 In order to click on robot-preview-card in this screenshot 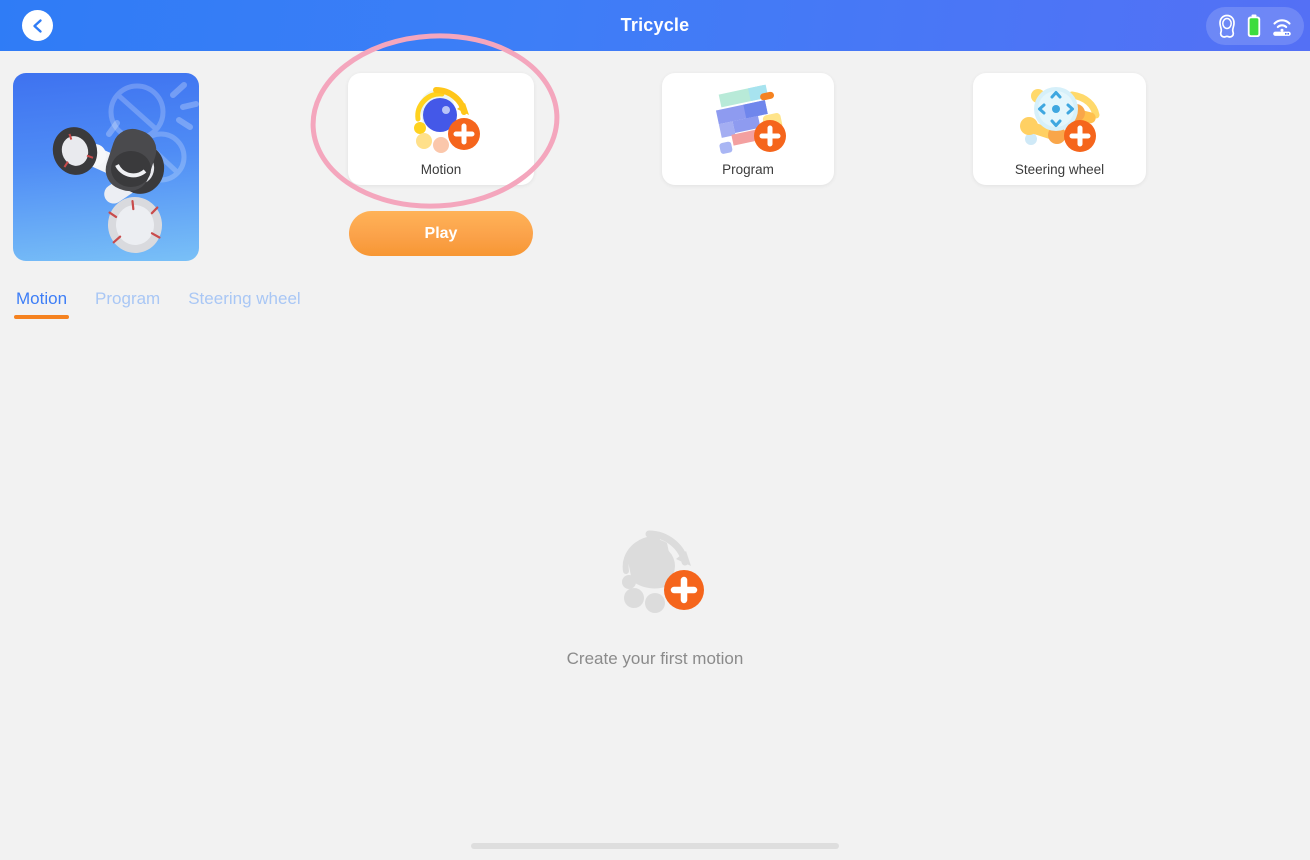, I will do `click(106, 167)`.